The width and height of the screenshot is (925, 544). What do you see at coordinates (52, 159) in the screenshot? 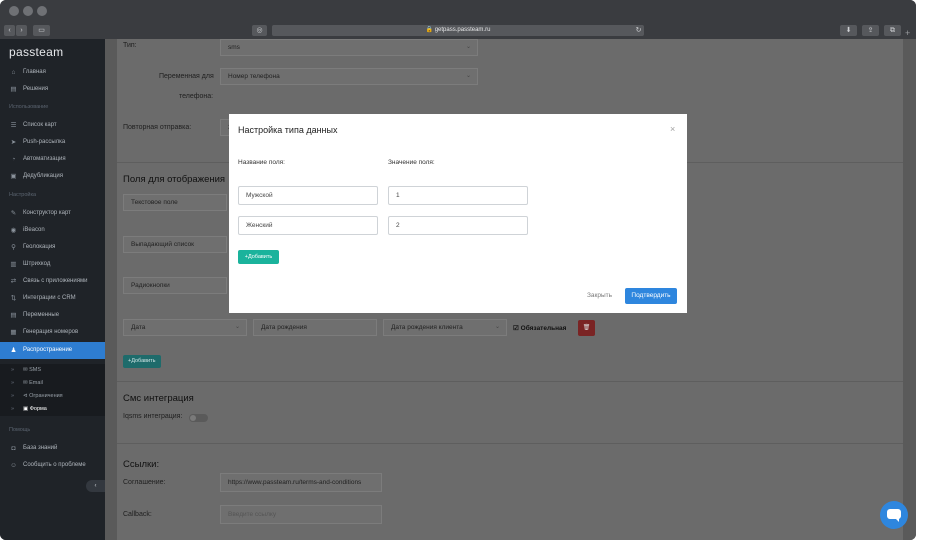
I see `sidebar-item-automation: ◔ Автоматизация` at bounding box center [52, 159].